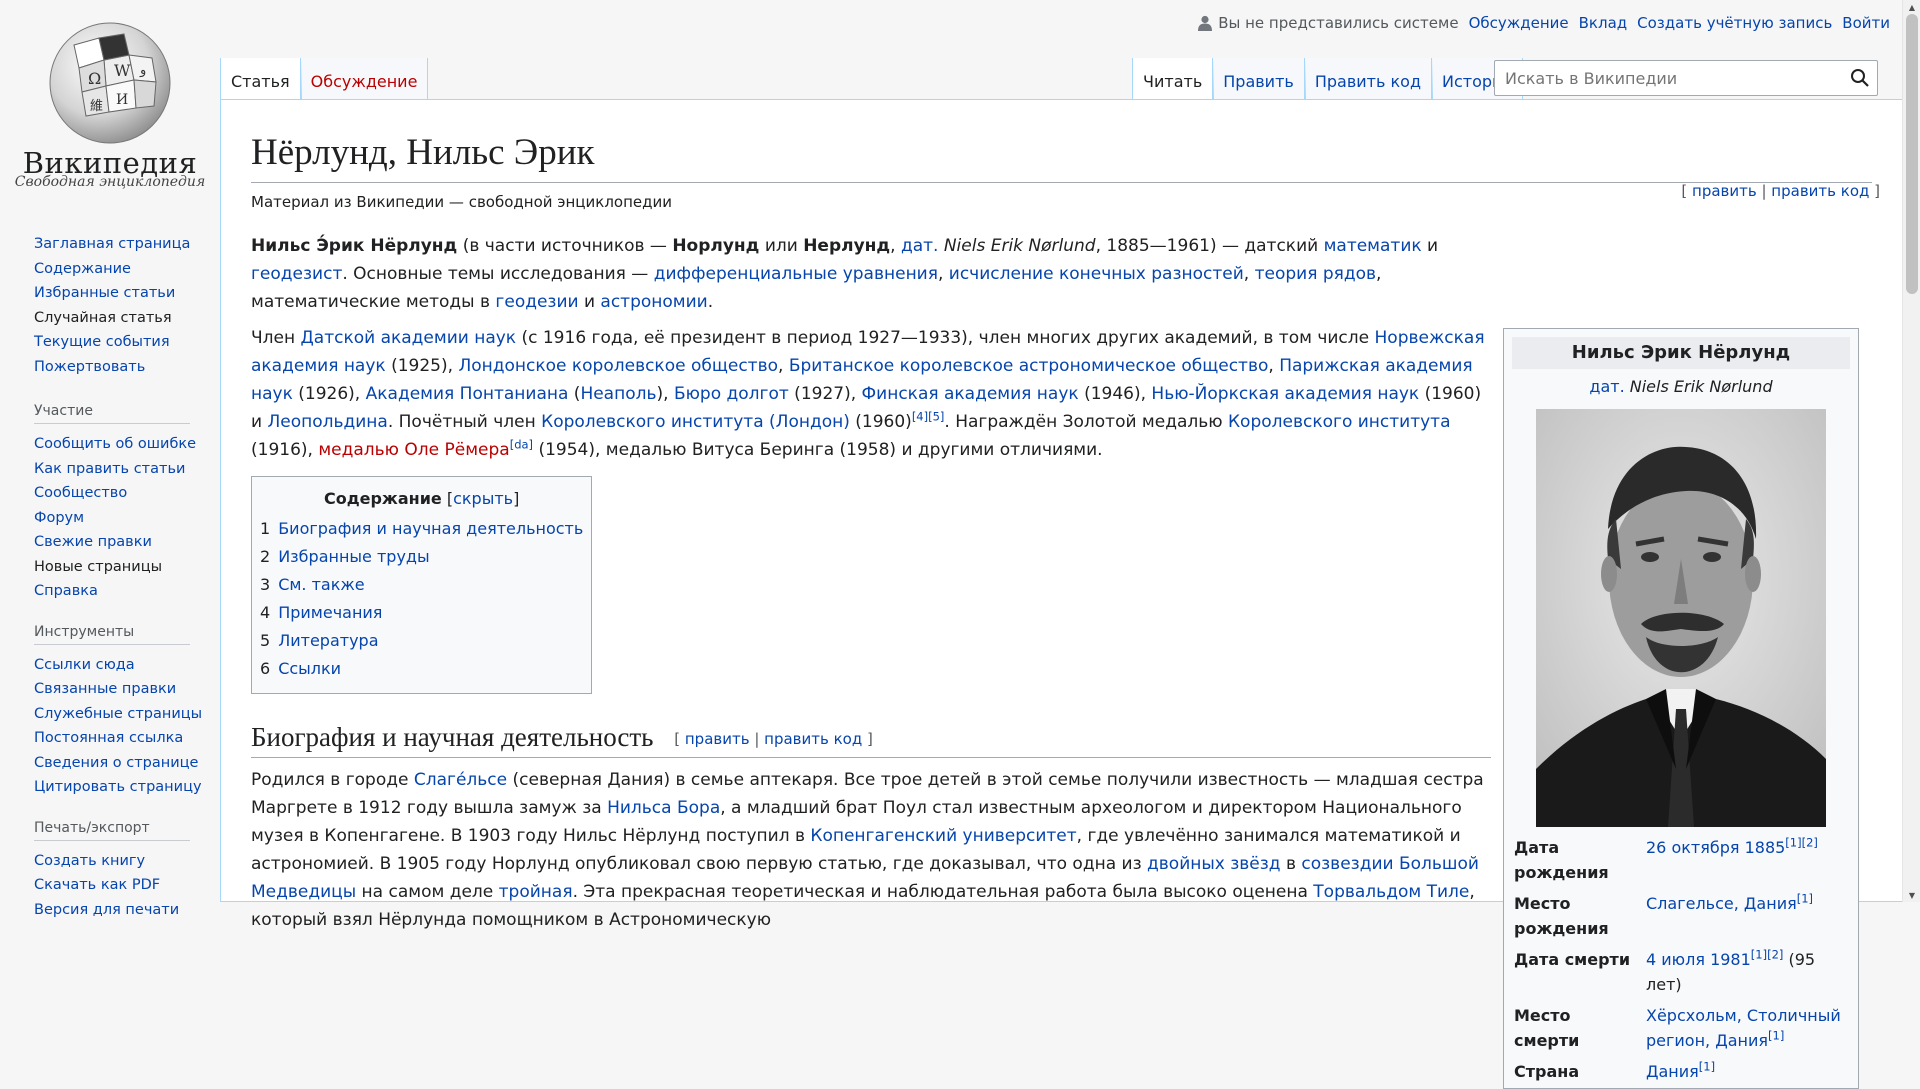 The width and height of the screenshot is (1920, 1089). What do you see at coordinates (1259, 79) in the screenshot?
I see `tab-edit: Править` at bounding box center [1259, 79].